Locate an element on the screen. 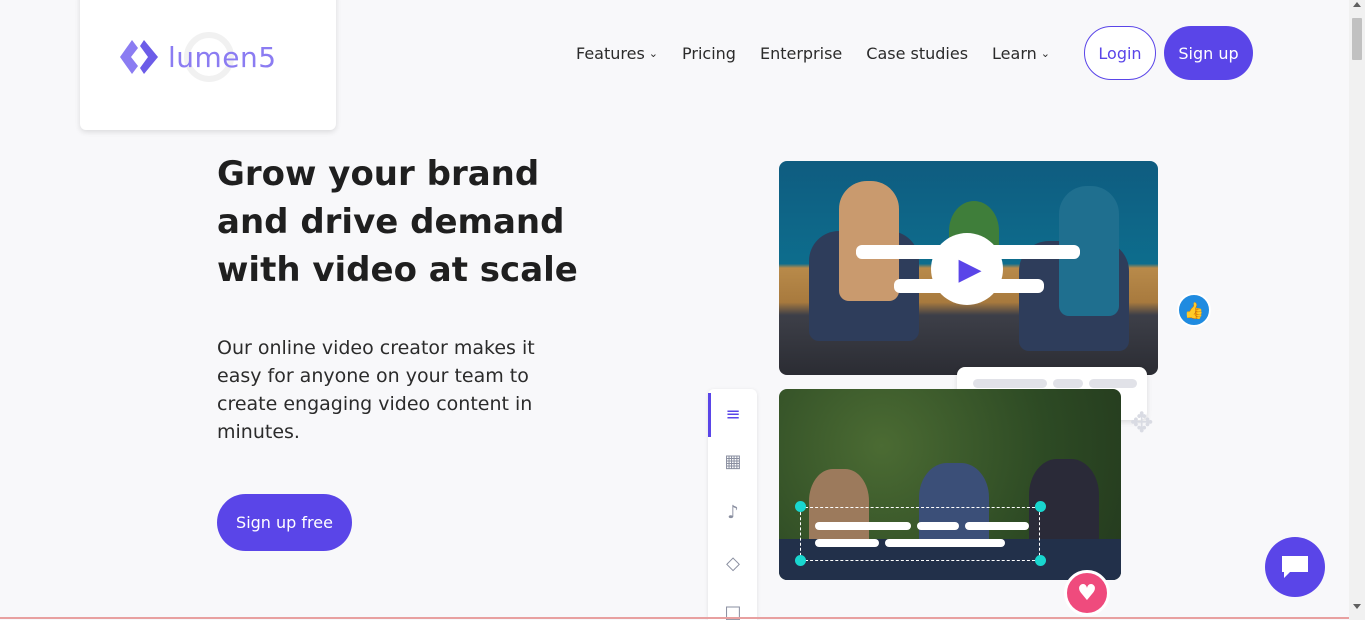 Image resolution: width=1365 pixels, height=620 pixels. scroll-up-icon is located at coordinates (1357, 4).